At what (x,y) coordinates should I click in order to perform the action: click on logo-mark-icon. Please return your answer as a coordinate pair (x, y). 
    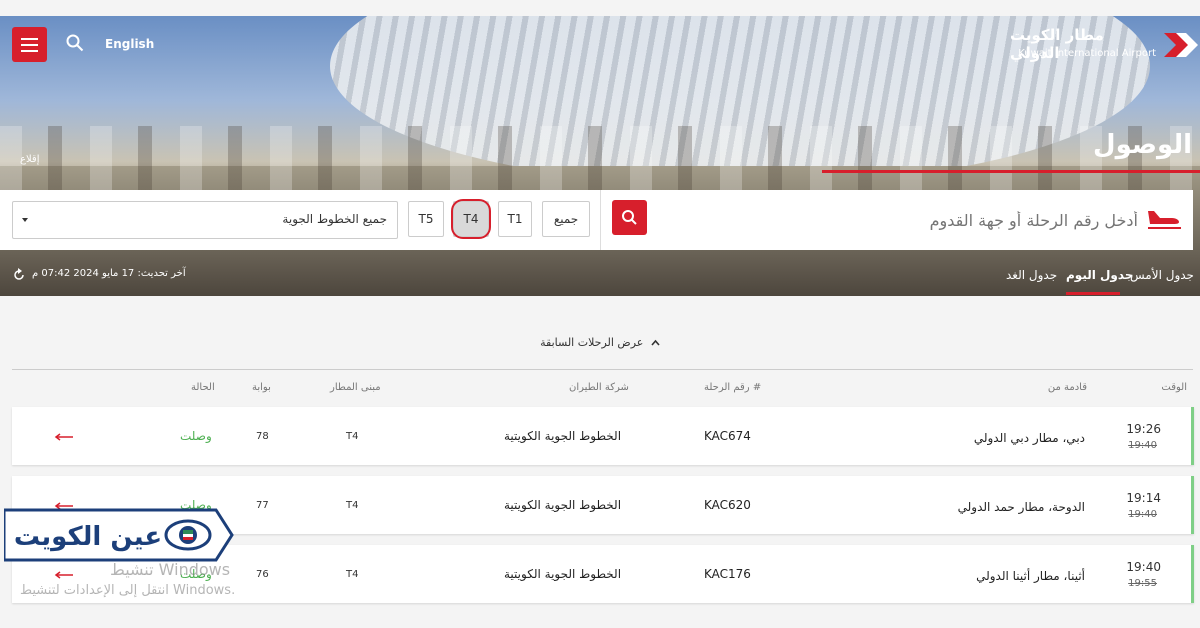
    Looking at the image, I should click on (1181, 45).